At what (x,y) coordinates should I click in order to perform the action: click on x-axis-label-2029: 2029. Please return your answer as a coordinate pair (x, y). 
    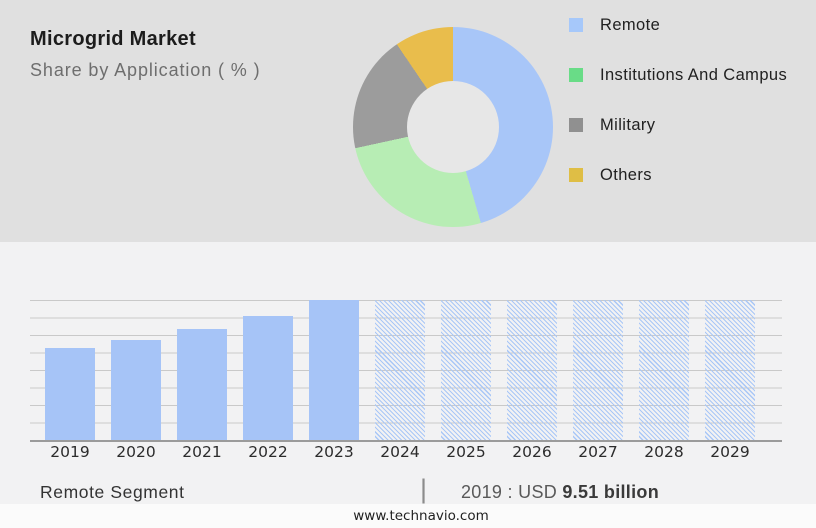
    Looking at the image, I should click on (730, 452).